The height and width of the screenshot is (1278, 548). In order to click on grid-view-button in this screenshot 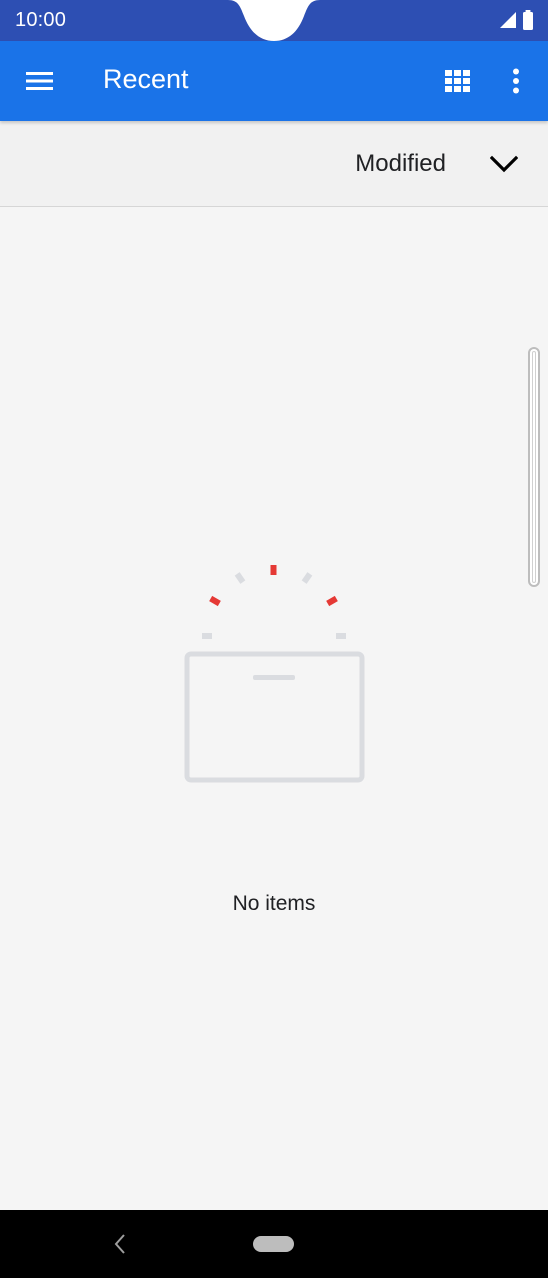, I will do `click(457, 81)`.